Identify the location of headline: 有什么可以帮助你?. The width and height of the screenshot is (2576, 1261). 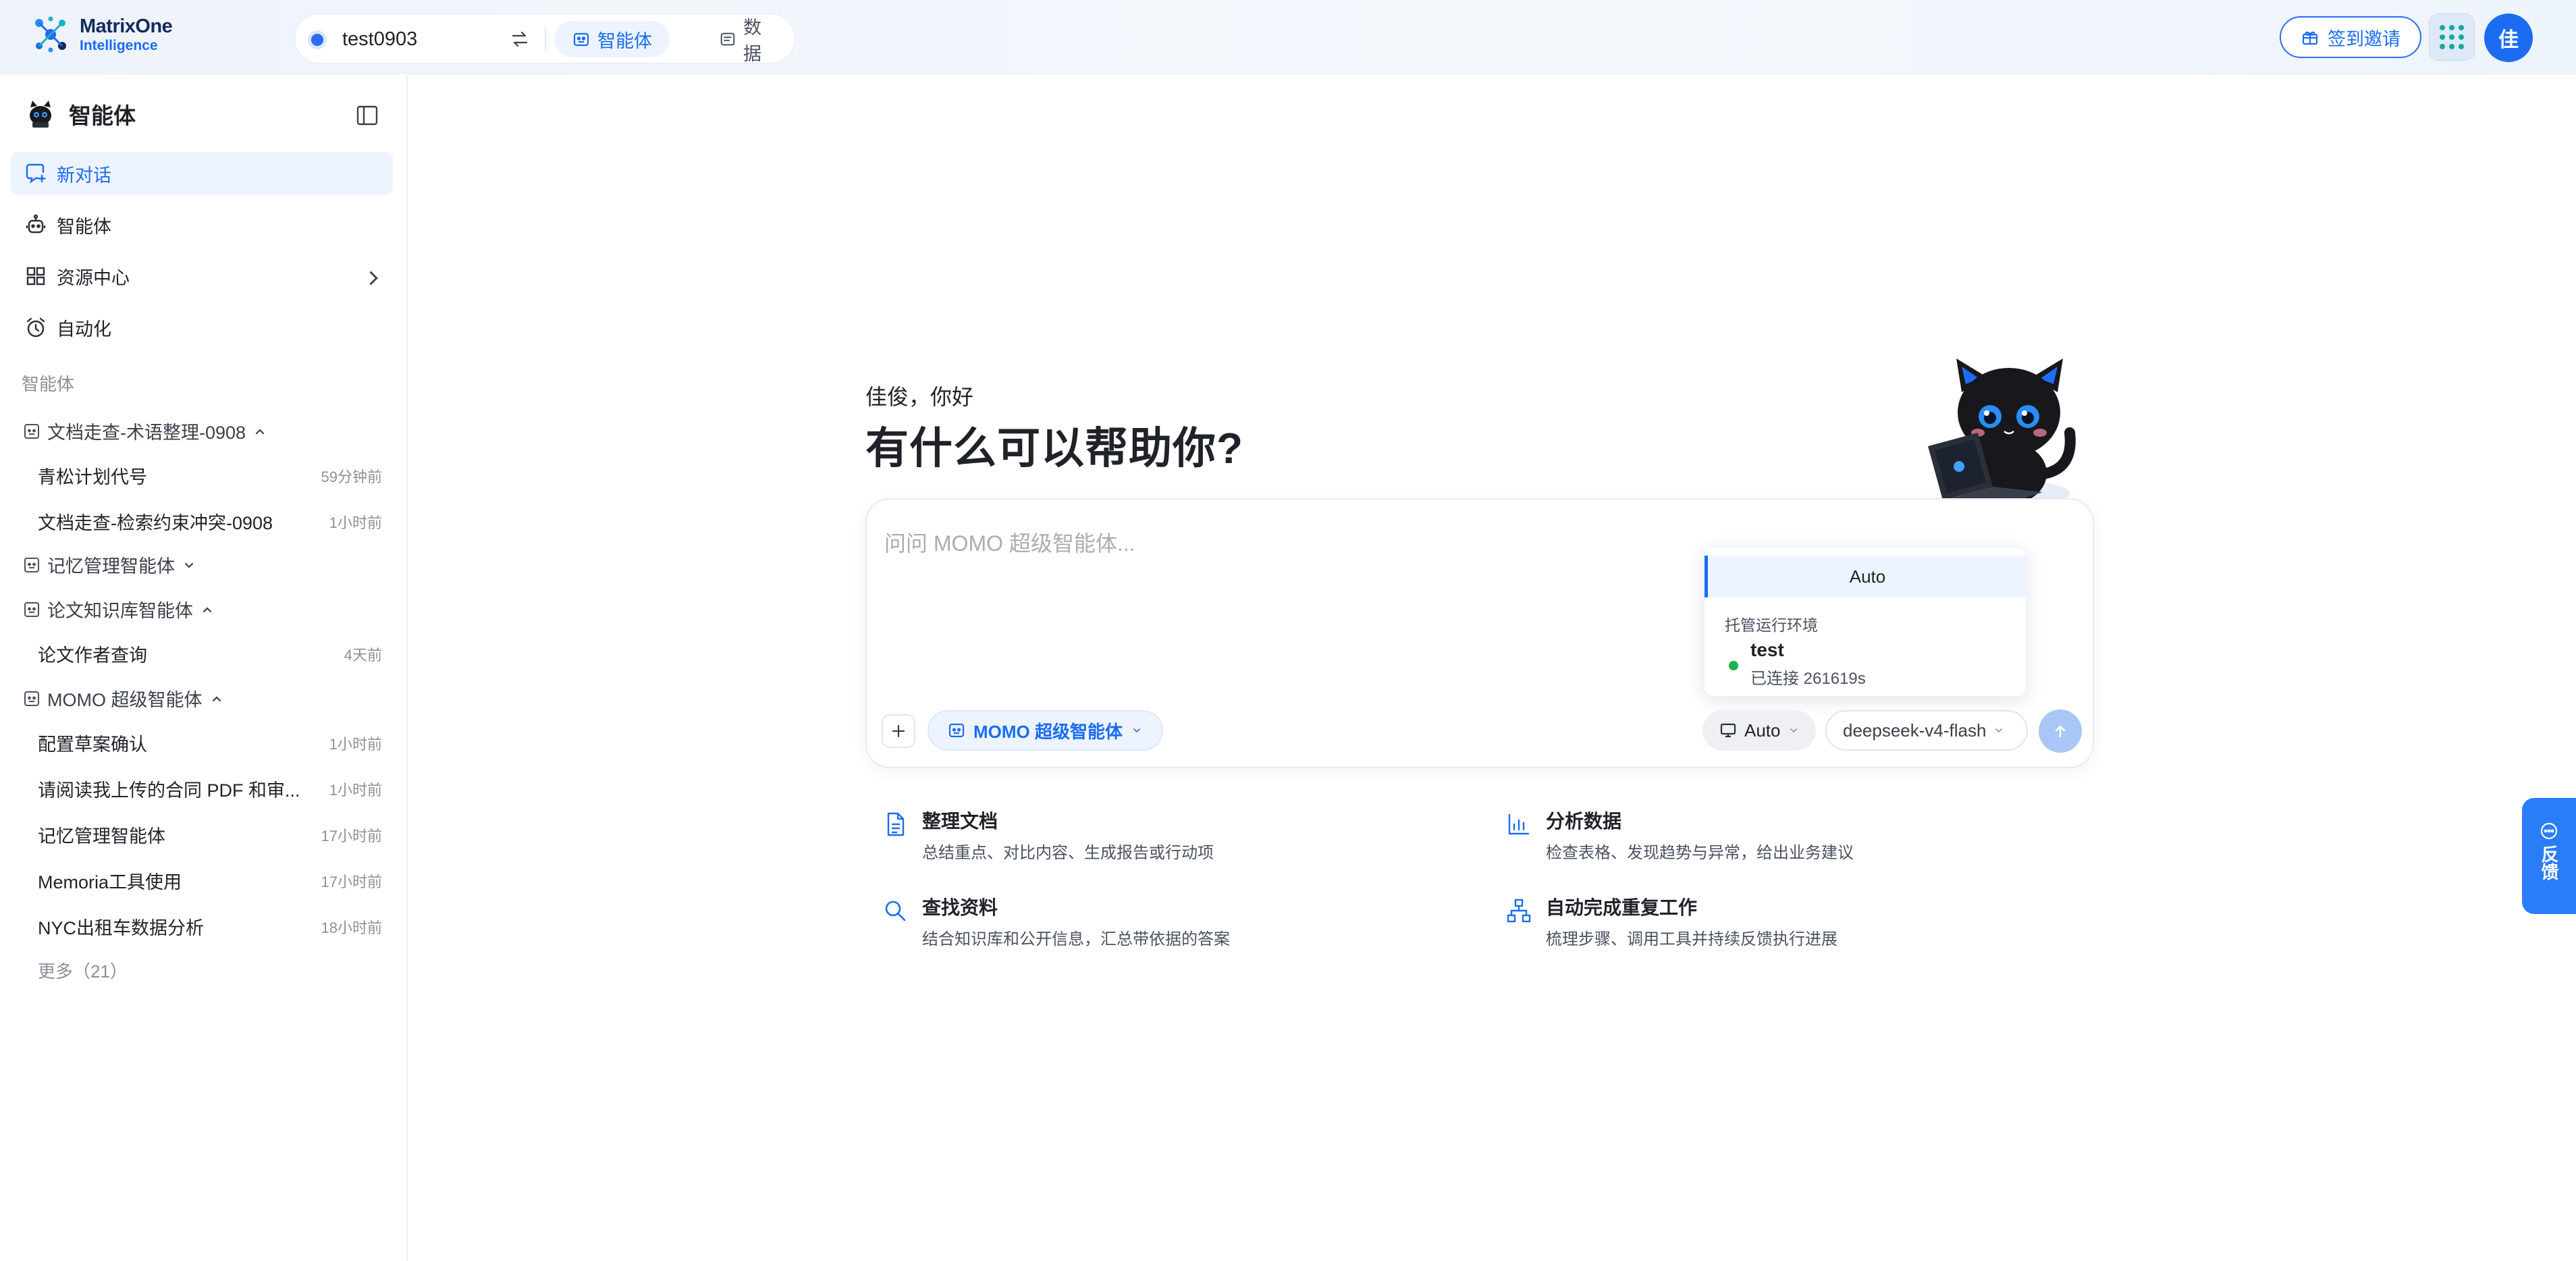
(1054, 448).